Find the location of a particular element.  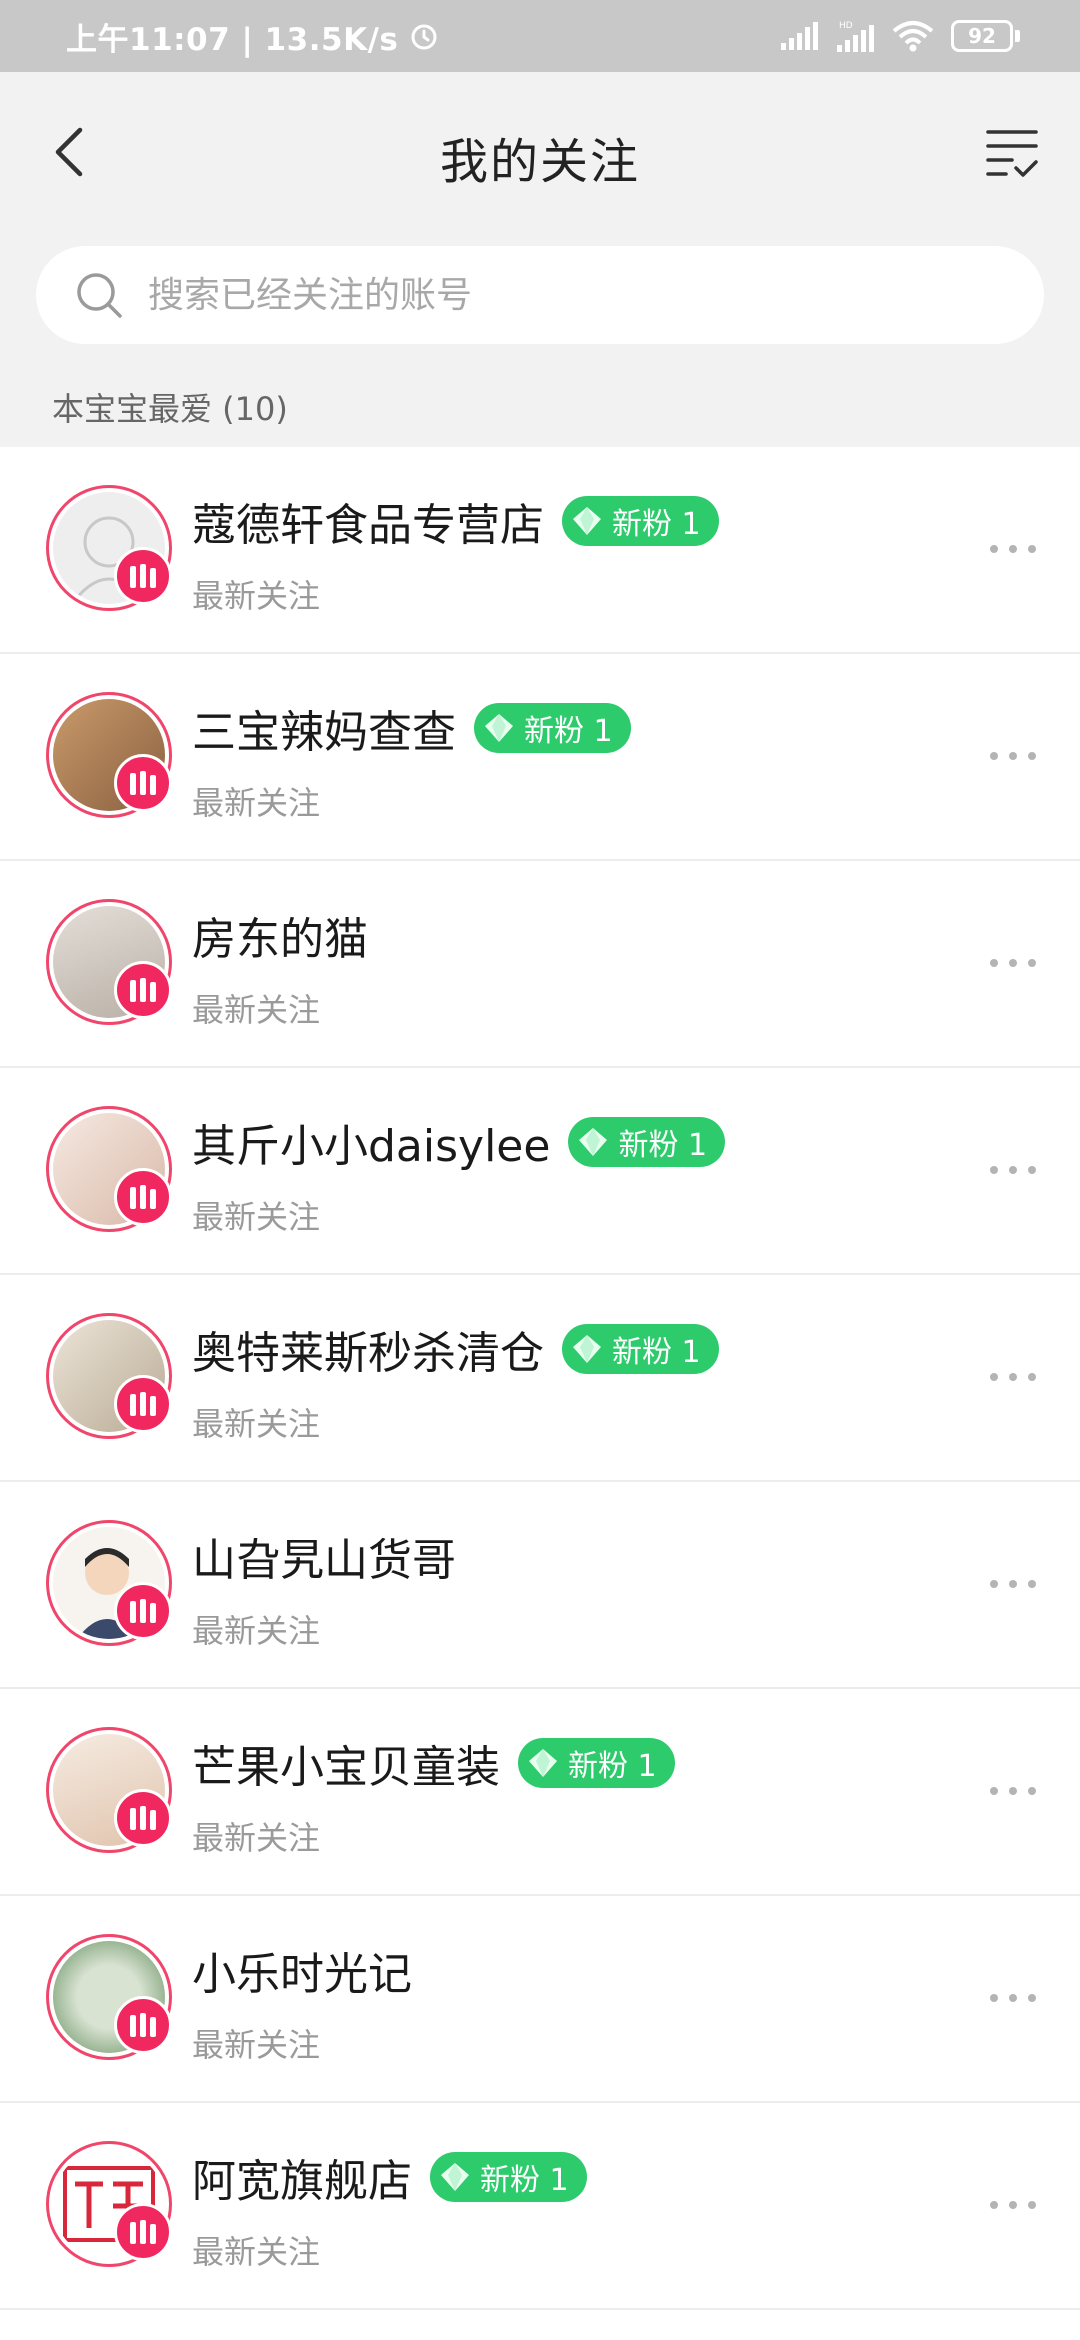

section-label: 本宝宝最爱 (10) is located at coordinates (170, 409).